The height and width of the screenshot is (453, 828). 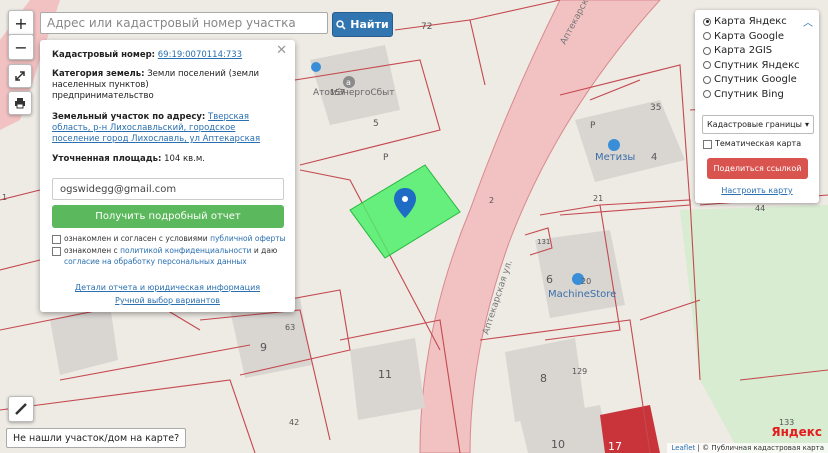 I want to click on layer-option-5: Спутник Bing, so click(x=743, y=94).